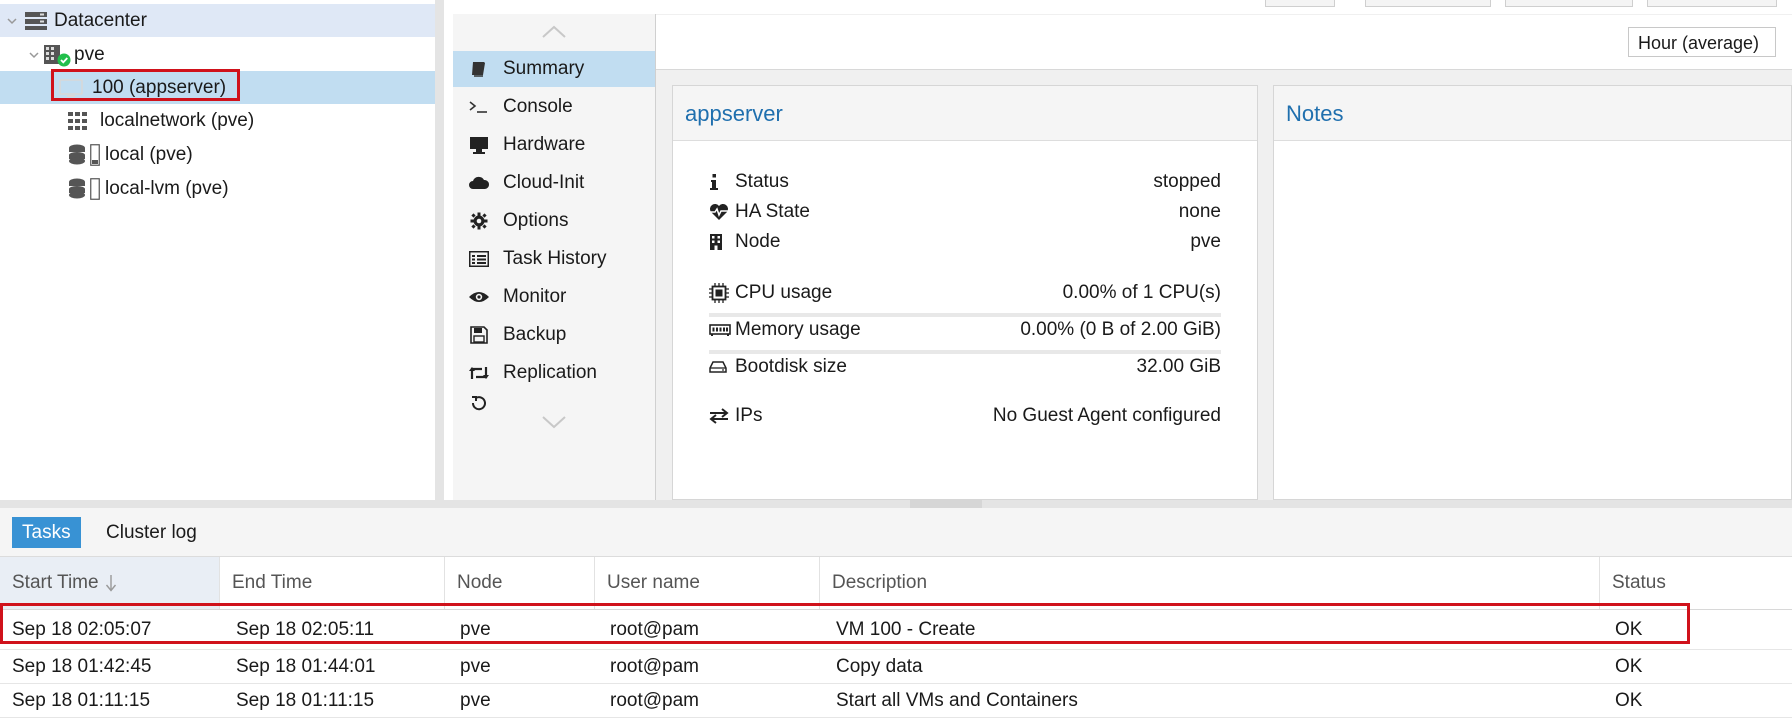  I want to click on tree-label-storage-lvm: local-lvm (pve), so click(167, 188).